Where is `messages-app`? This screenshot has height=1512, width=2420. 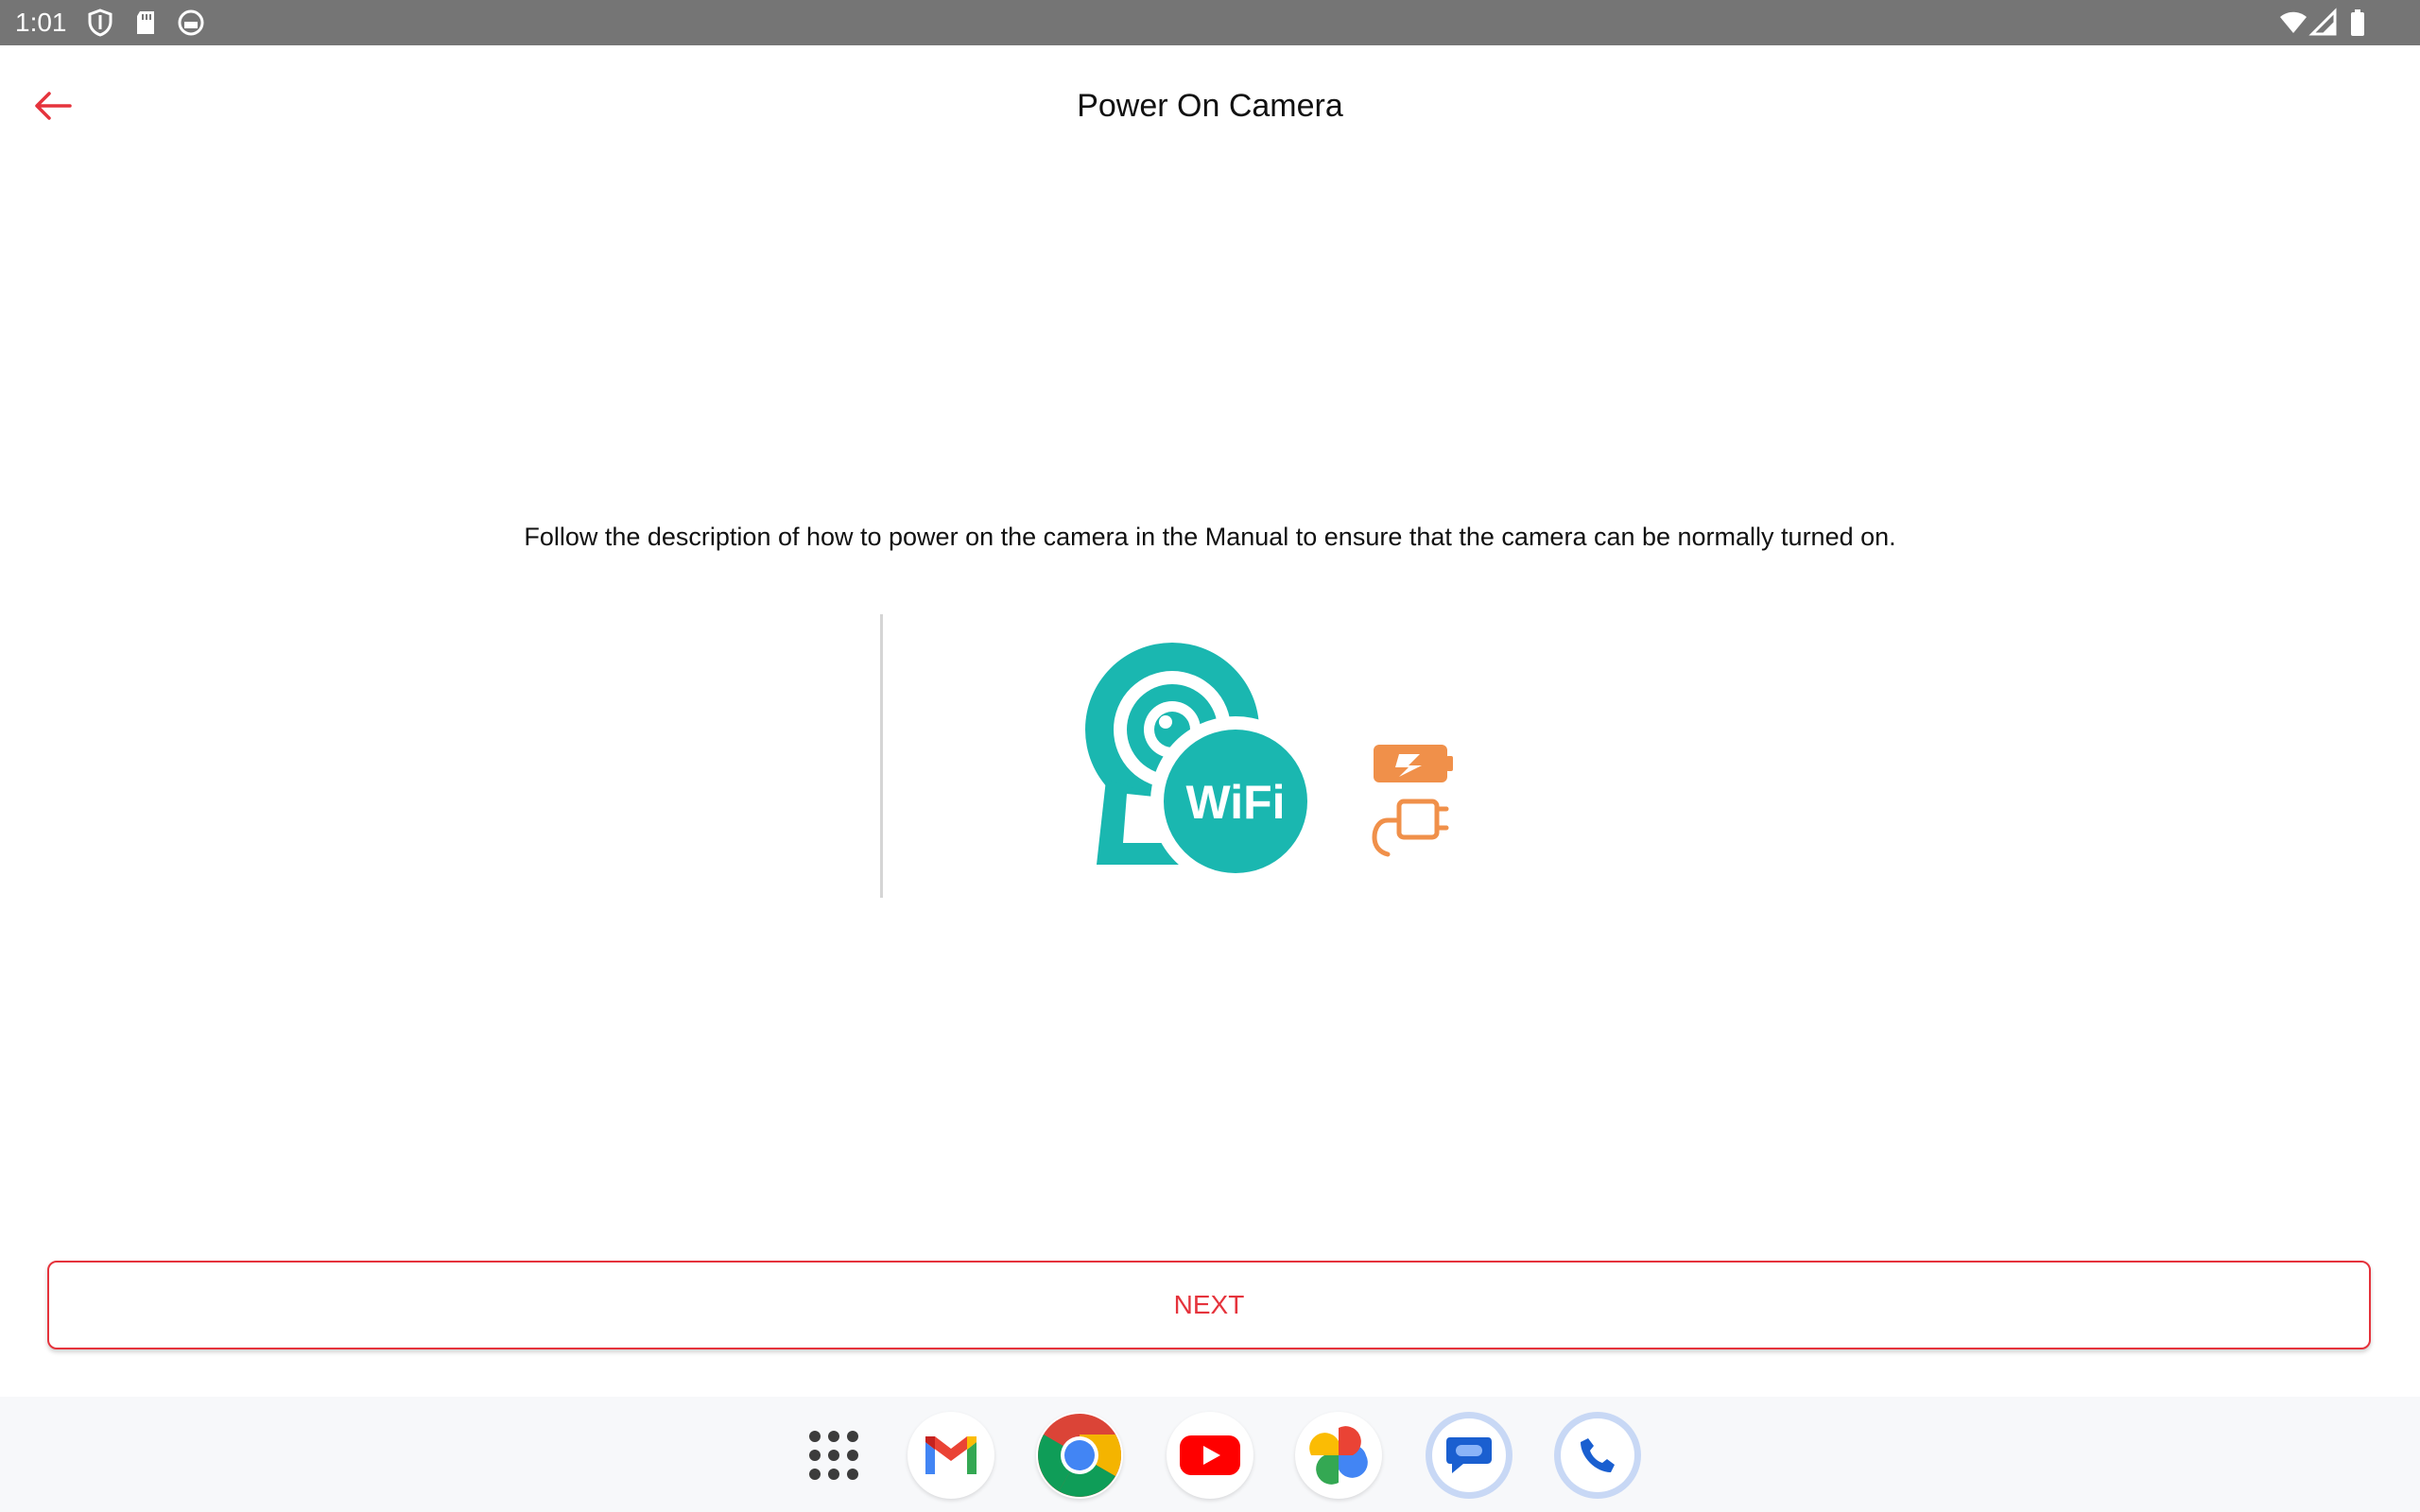 messages-app is located at coordinates (1469, 1455).